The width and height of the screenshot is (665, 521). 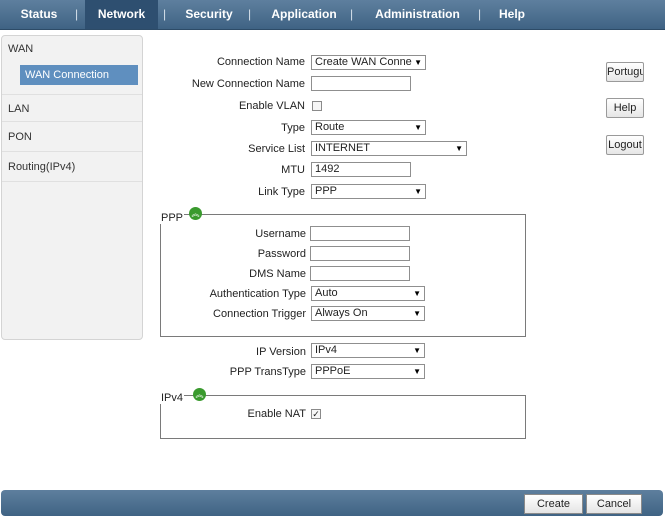 What do you see at coordinates (317, 106) in the screenshot?
I see `enable-vlan-checkbox` at bounding box center [317, 106].